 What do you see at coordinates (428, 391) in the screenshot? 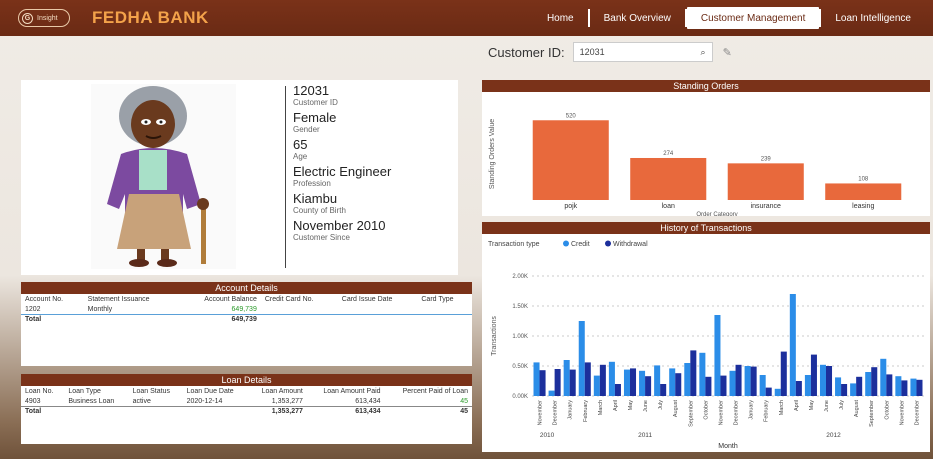
I see `col-percent-paid: Percent Paid of Loan` at bounding box center [428, 391].